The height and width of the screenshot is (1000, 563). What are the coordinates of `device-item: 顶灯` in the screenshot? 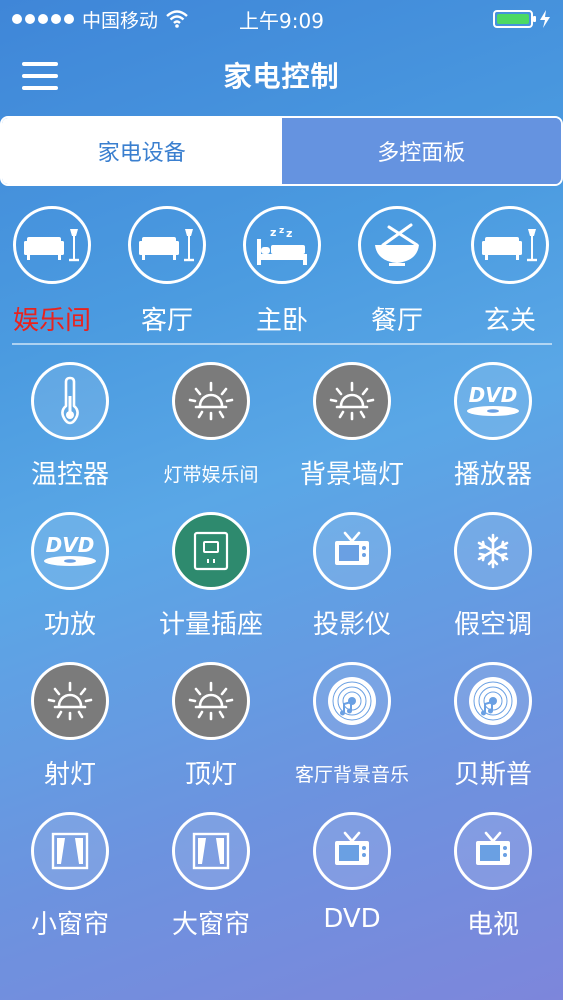 It's located at (211, 726).